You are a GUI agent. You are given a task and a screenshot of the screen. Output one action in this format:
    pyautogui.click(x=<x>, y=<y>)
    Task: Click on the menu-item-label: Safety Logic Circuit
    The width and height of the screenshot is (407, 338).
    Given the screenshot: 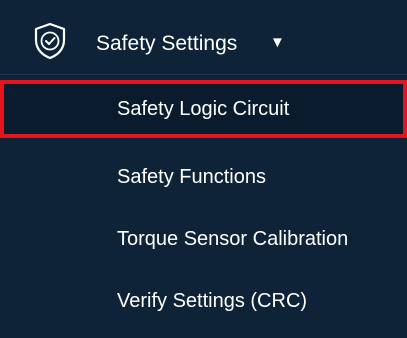 What is the action you would take?
    pyautogui.click(x=203, y=109)
    